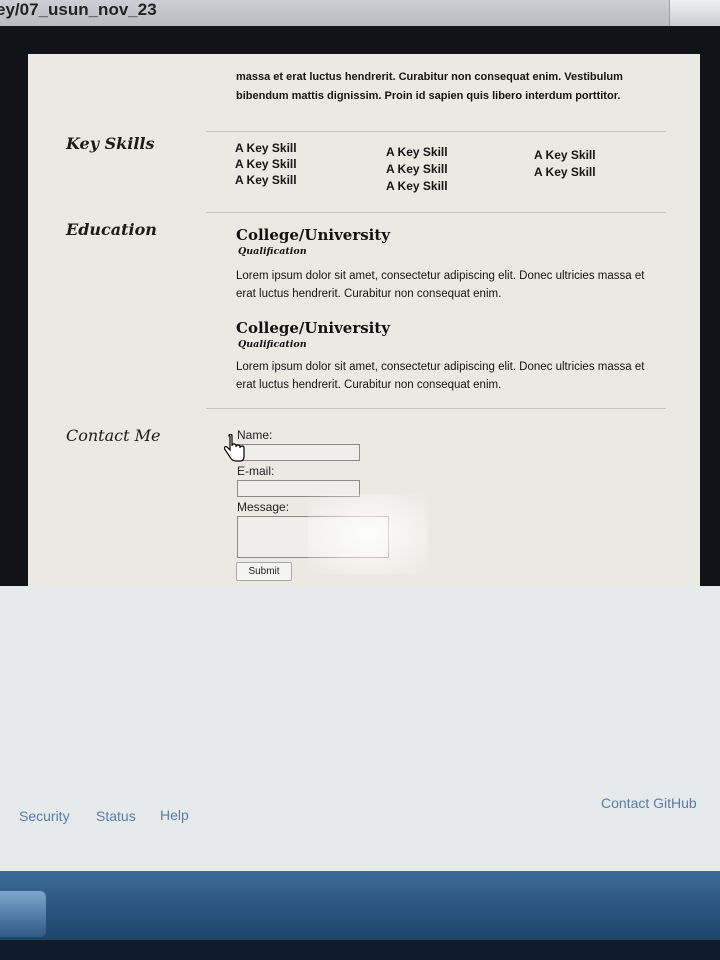  I want to click on key-skills-heading: Key Skills, so click(110, 143).